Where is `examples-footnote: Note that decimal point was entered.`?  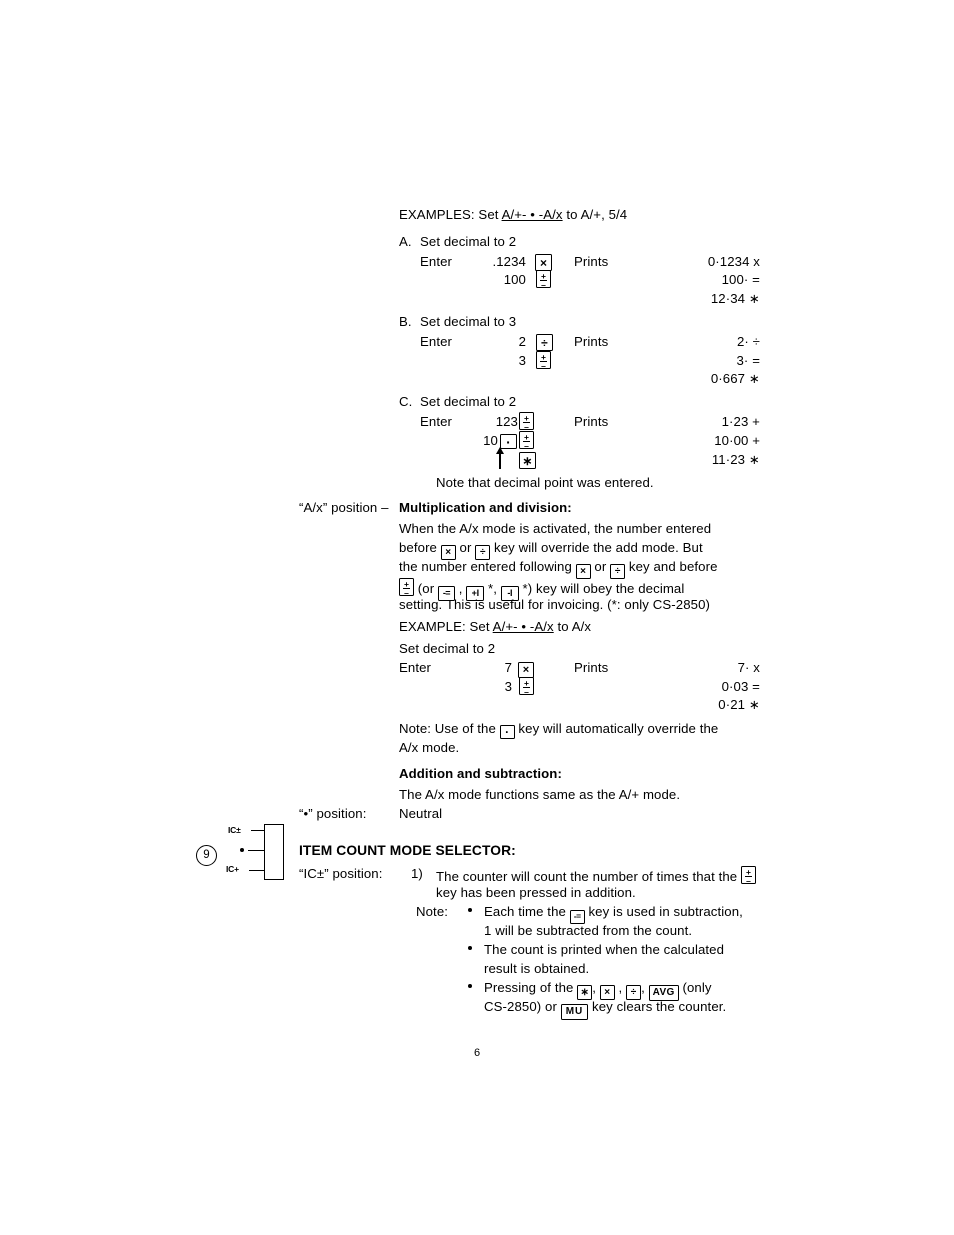
examples-footnote: Note that decimal point was entered. is located at coordinates (545, 482).